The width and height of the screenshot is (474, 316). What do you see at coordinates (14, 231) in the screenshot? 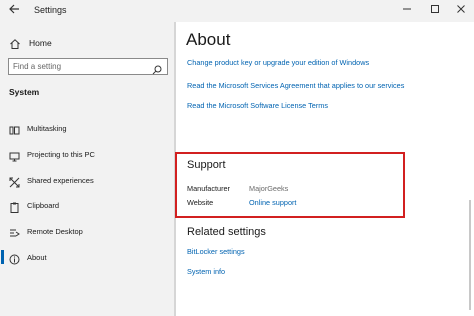
I see `remote-desktop-icon` at bounding box center [14, 231].